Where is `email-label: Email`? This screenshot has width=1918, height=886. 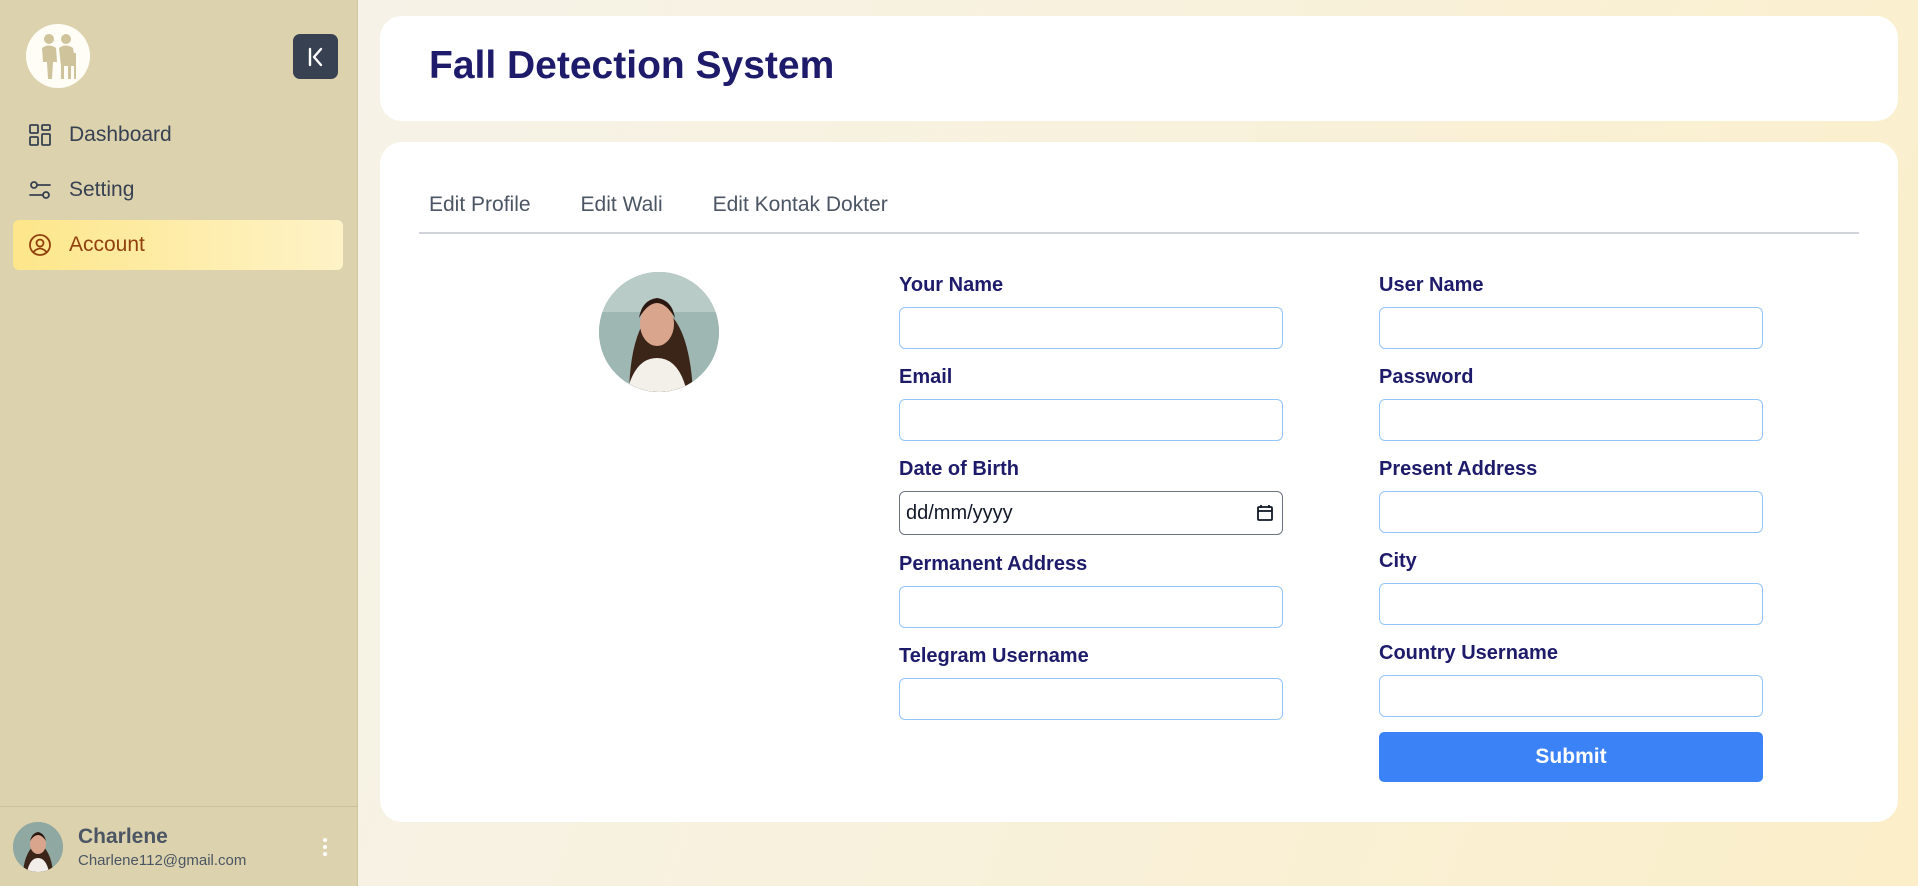
email-label: Email is located at coordinates (926, 377).